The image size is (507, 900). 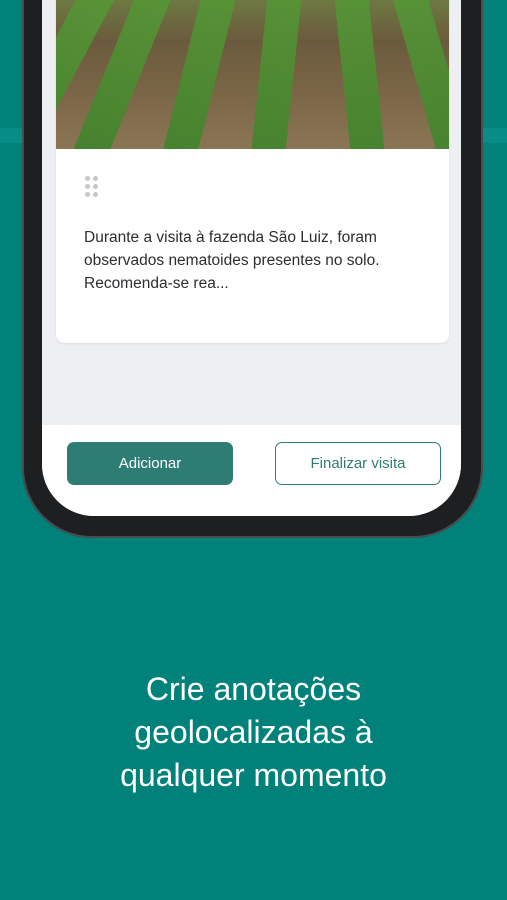 I want to click on drag-handle-icon, so click(x=93, y=188).